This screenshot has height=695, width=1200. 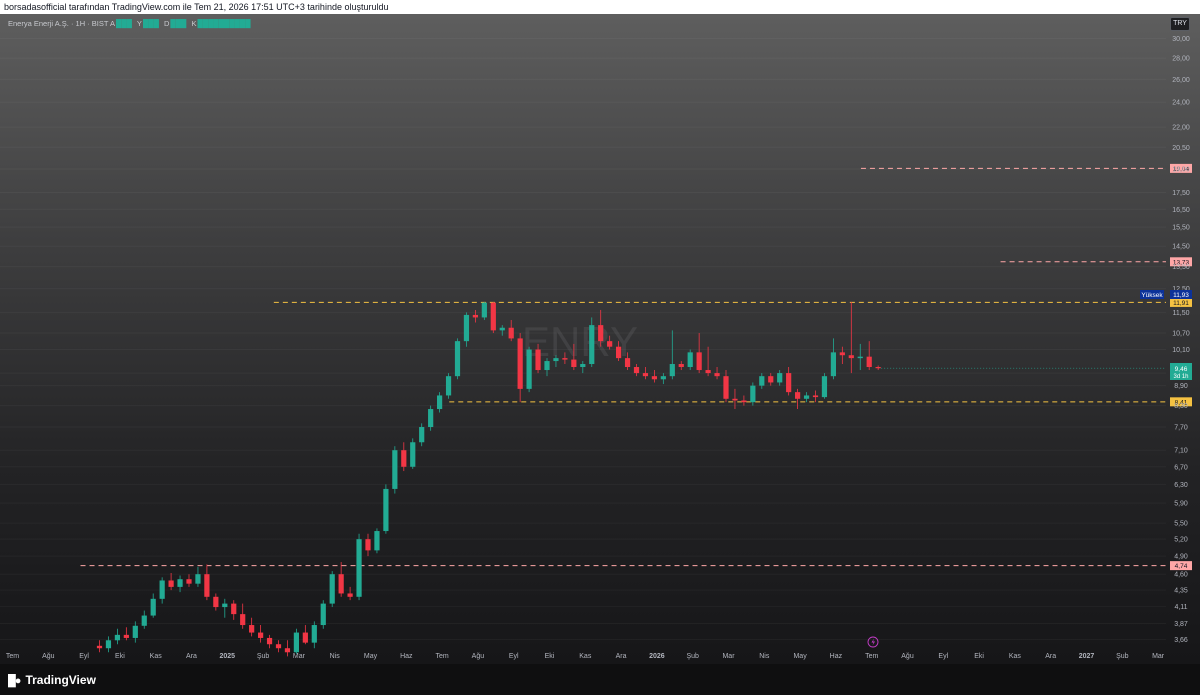 I want to click on time-tick-label: Kas, so click(x=585, y=656).